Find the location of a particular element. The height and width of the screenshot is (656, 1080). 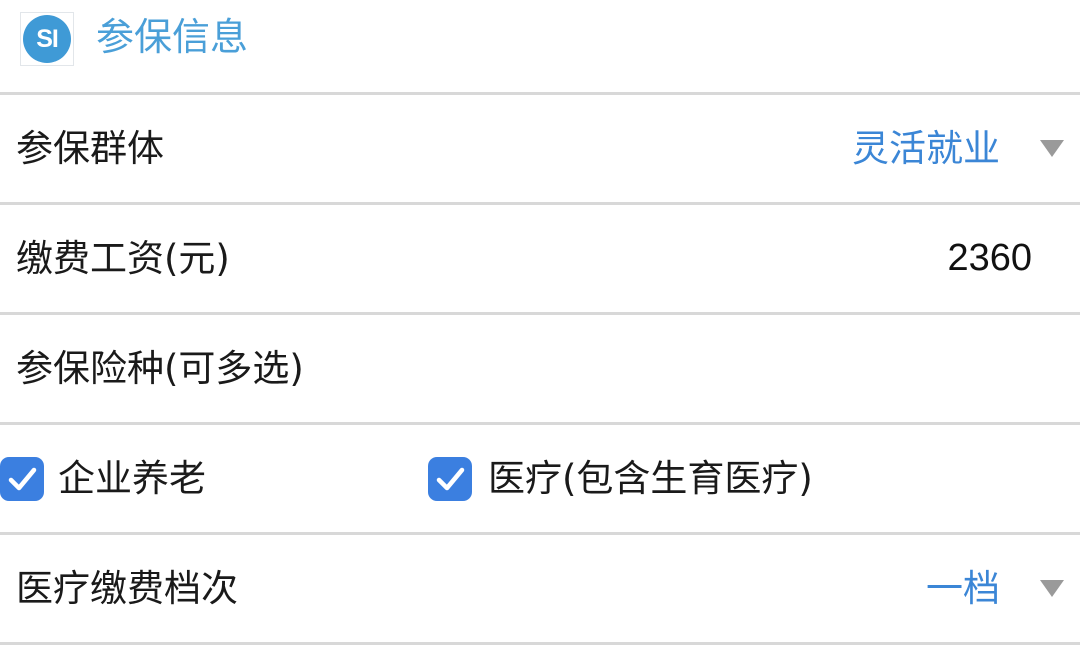

option-enterprise-pension: 企业养老 is located at coordinates (210, 478).